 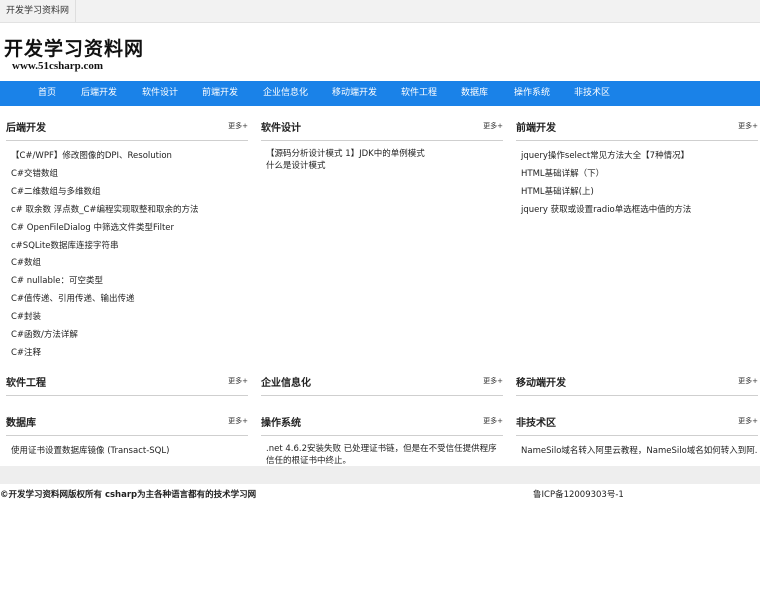 I want to click on section-header: 非技术区 更多+, so click(x=637, y=421).